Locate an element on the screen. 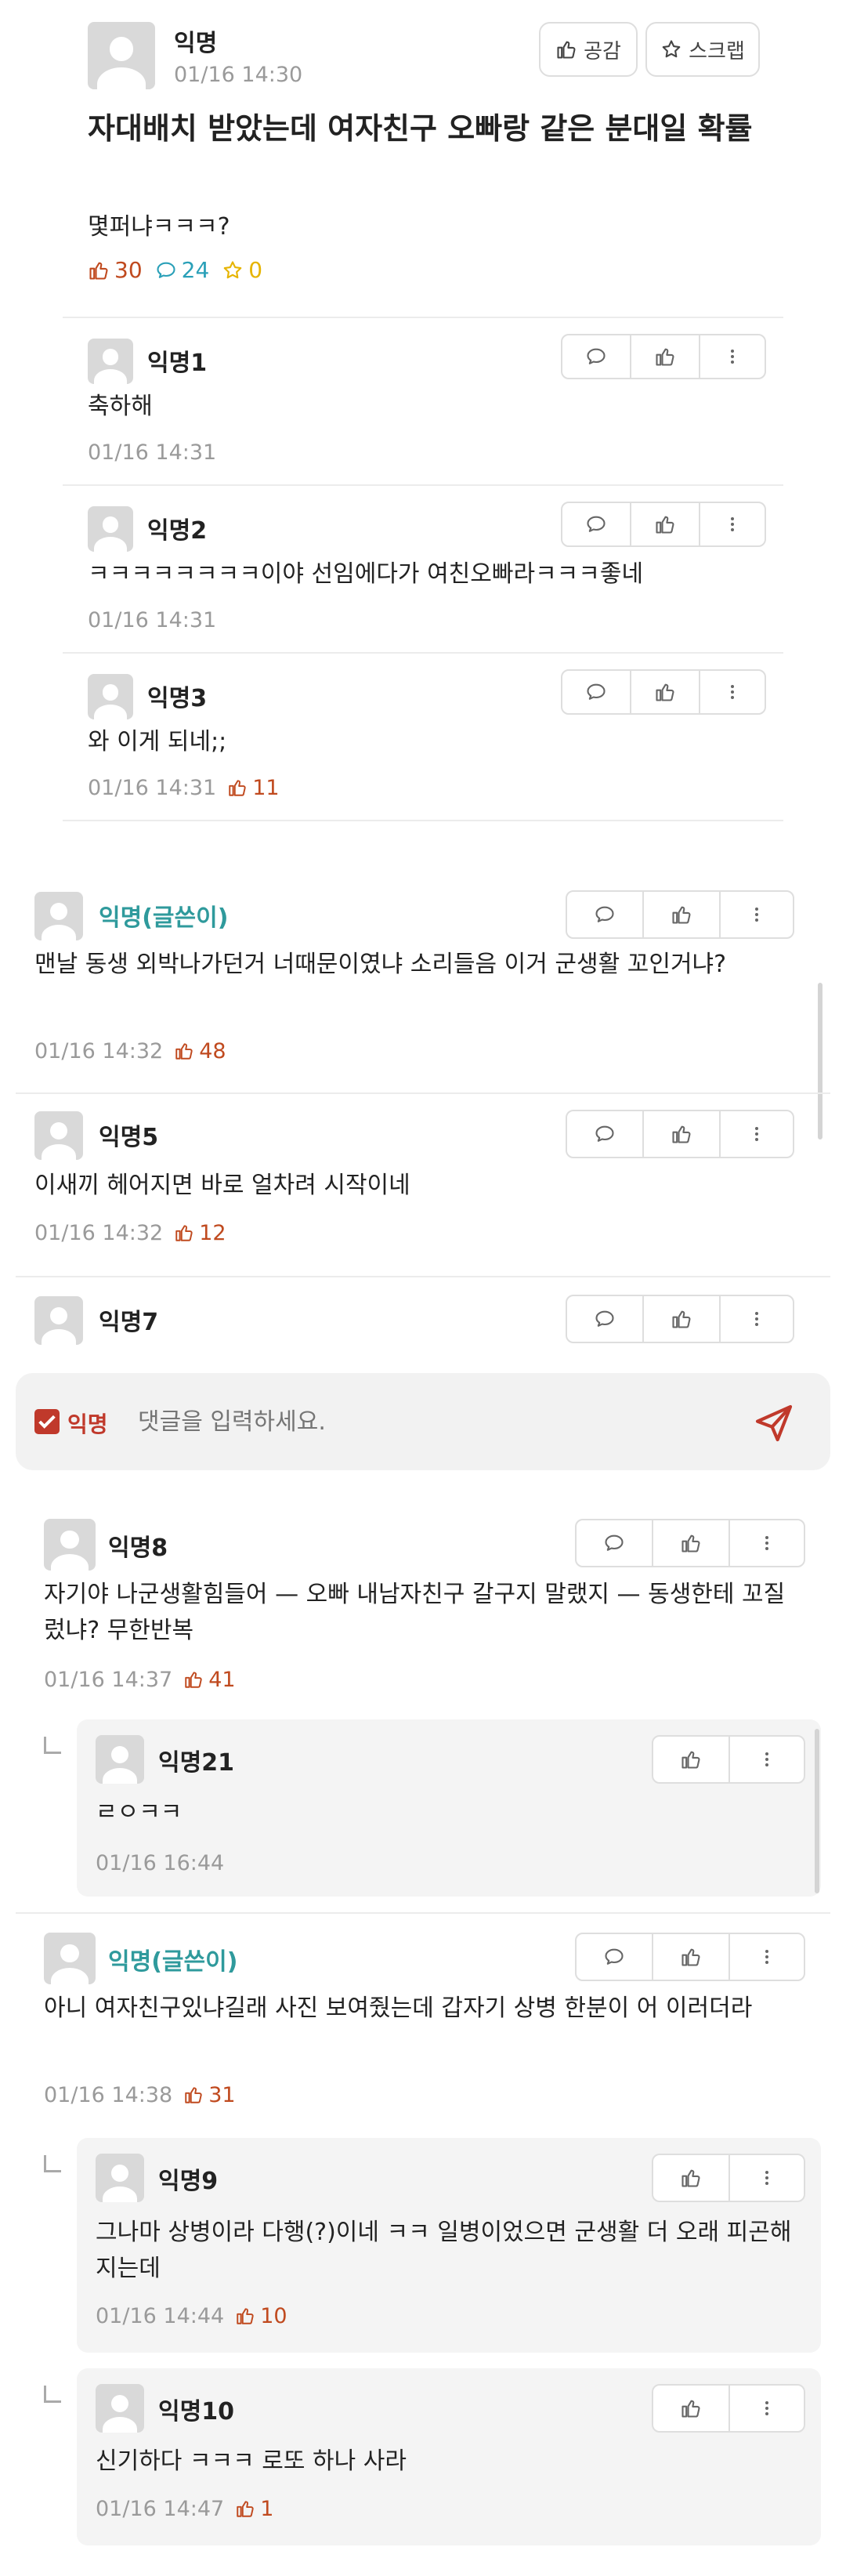  scrap-button: 스크랩 is located at coordinates (702, 49).